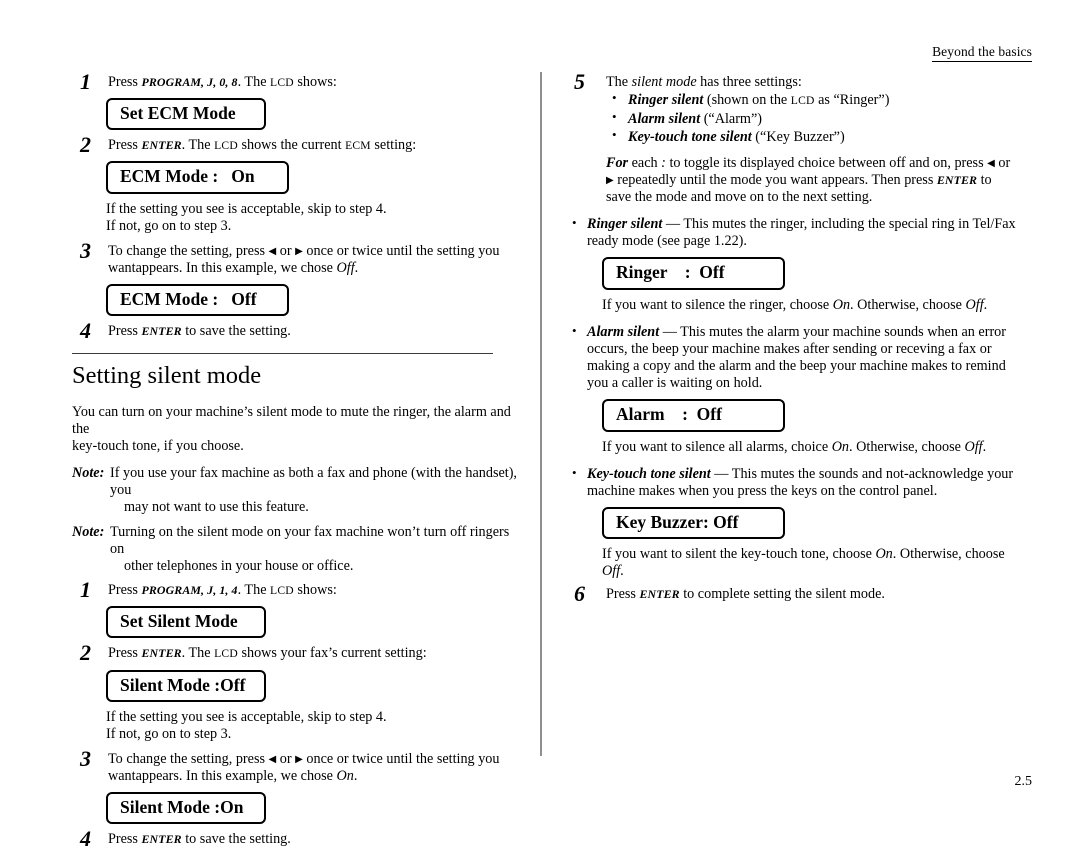  Describe the element at coordinates (189, 590) in the screenshot. I see `key-sequence: PROGRAM, J, 1, 4` at that location.